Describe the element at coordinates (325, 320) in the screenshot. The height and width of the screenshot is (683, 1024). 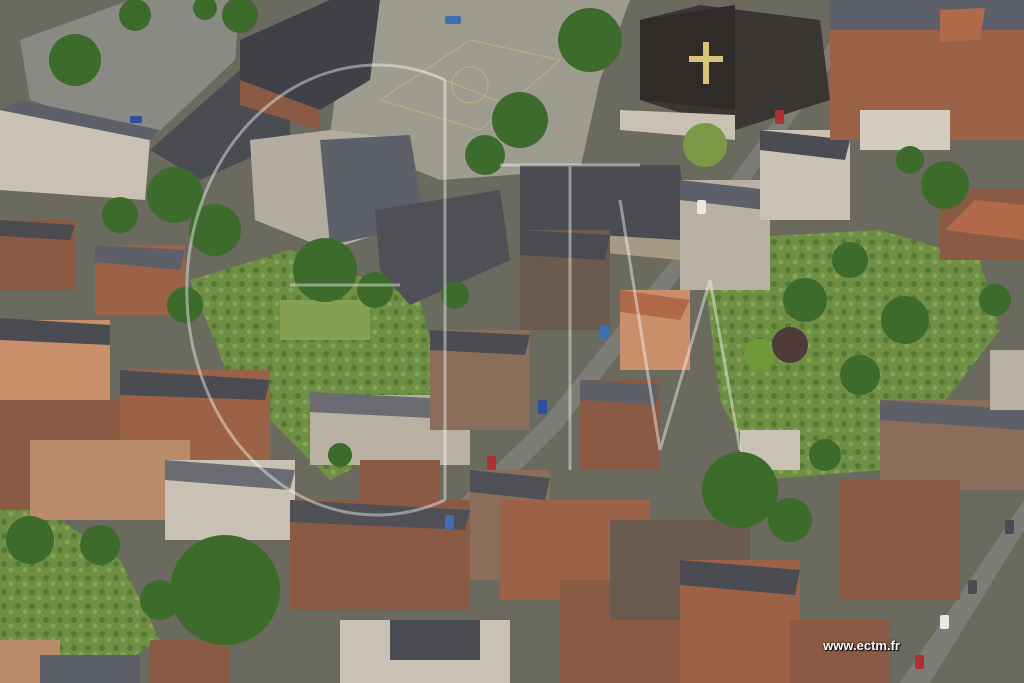
I see `lawn` at that location.